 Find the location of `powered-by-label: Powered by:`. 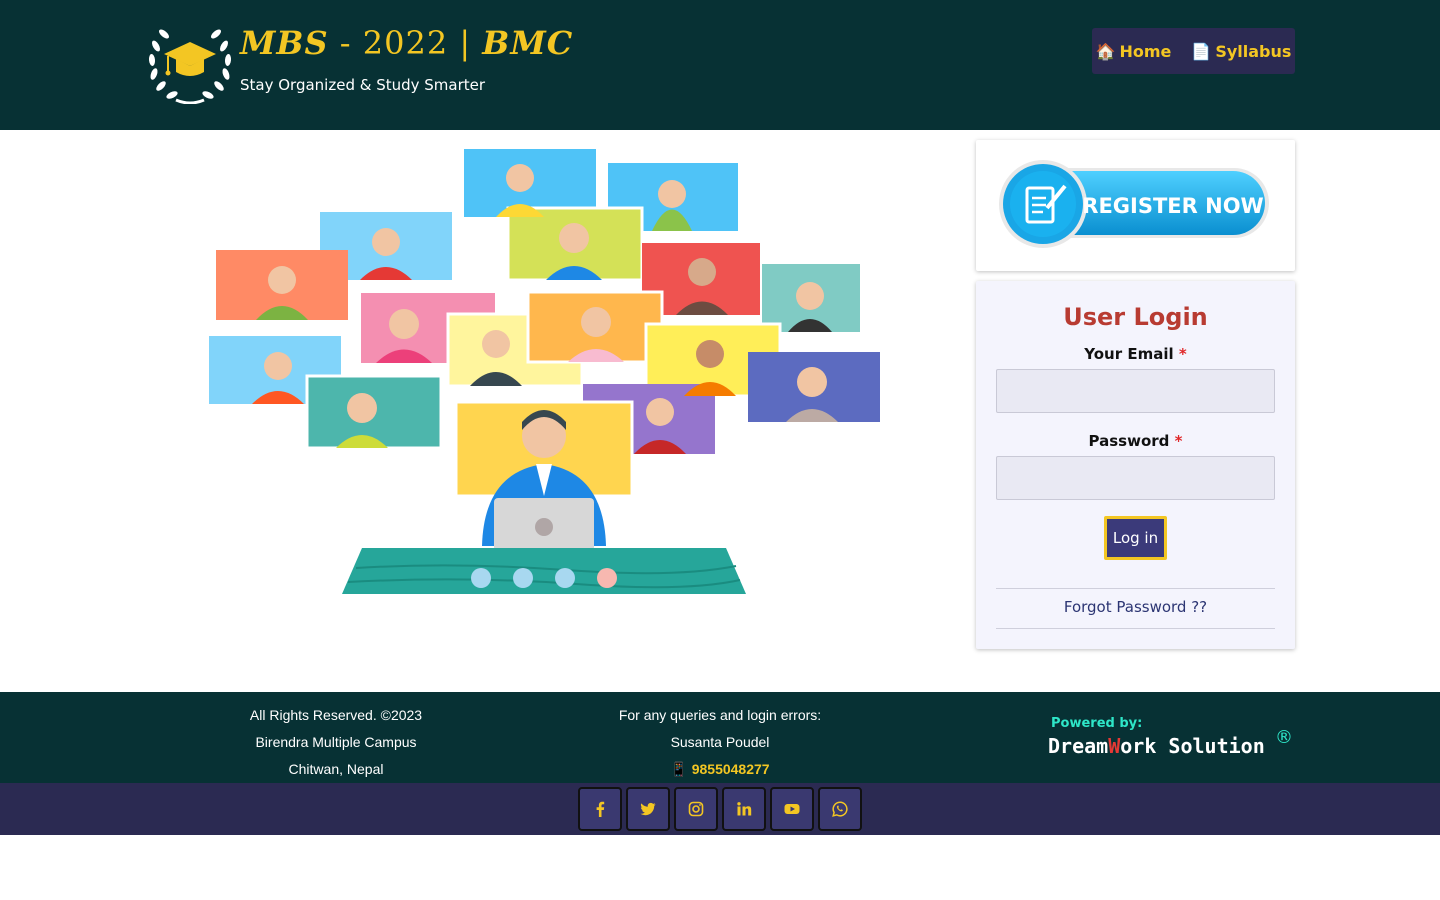

powered-by-label: Powered by: is located at coordinates (1096, 723).